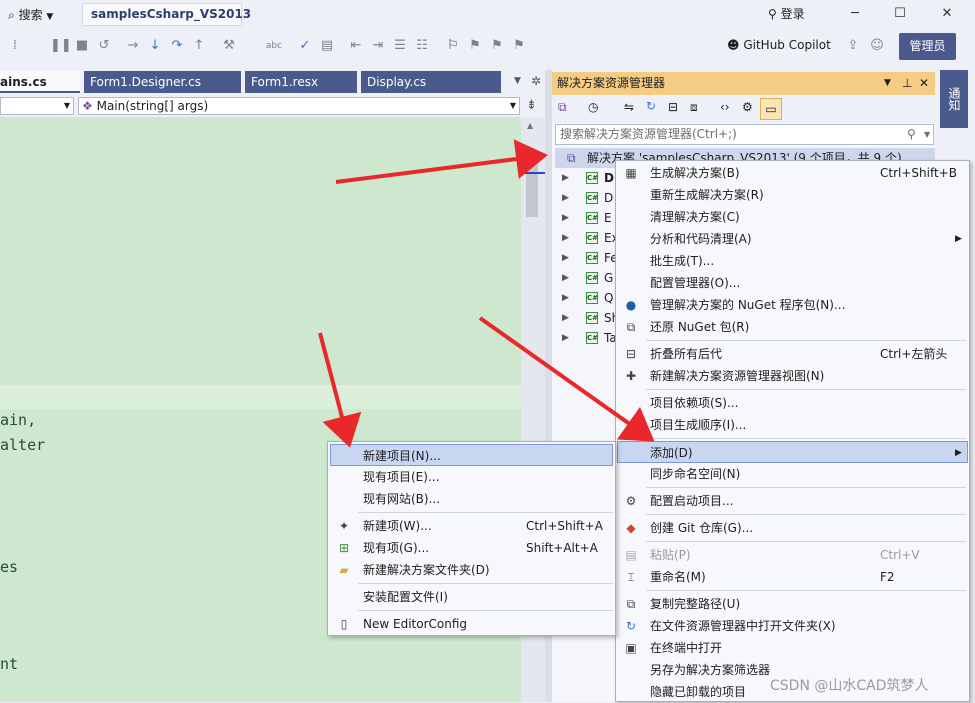 The height and width of the screenshot is (703, 975). What do you see at coordinates (104, 46) in the screenshot?
I see `restart-icon: ↺` at bounding box center [104, 46].